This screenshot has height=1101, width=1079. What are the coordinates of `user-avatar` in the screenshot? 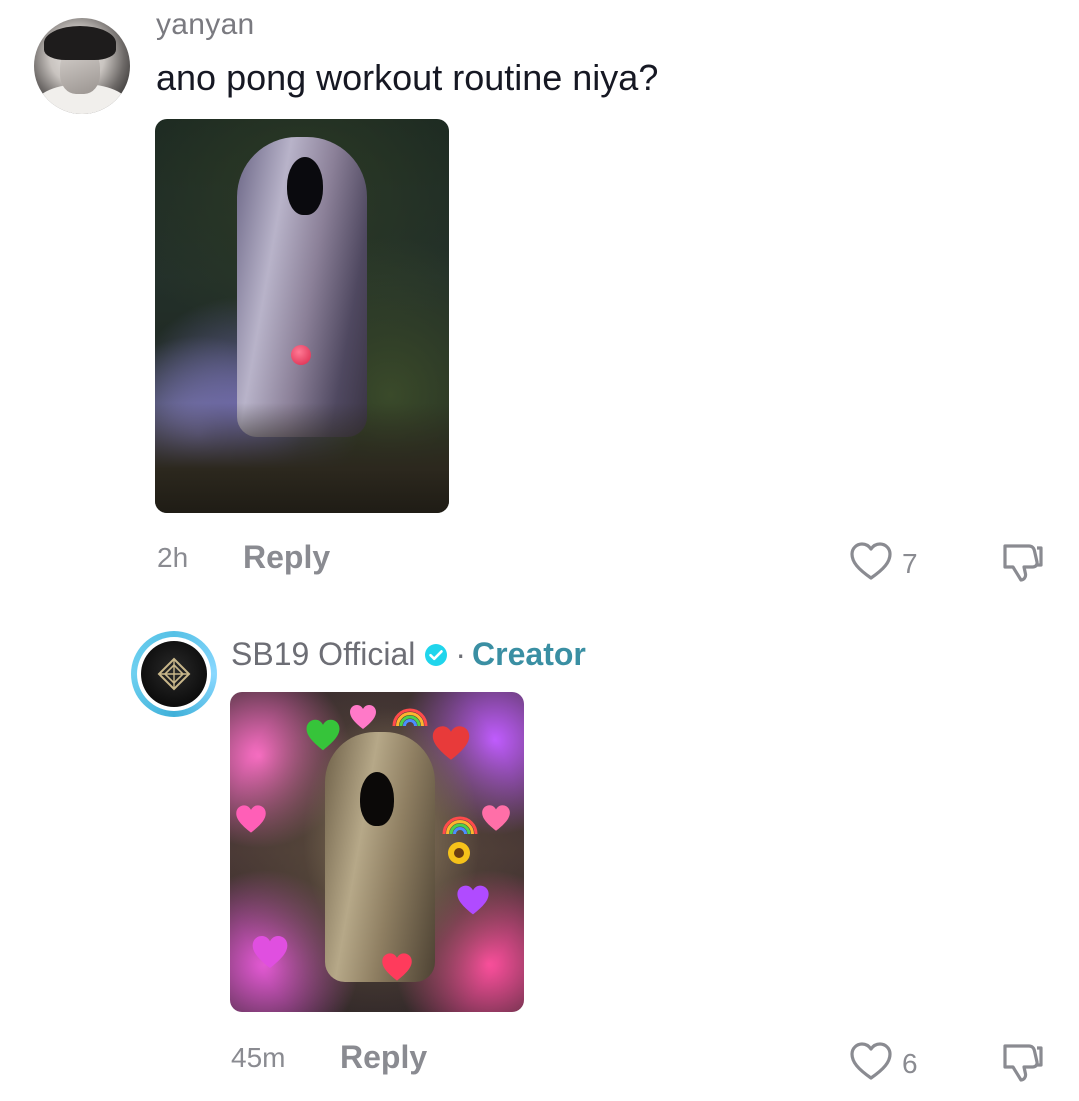 It's located at (82, 66).